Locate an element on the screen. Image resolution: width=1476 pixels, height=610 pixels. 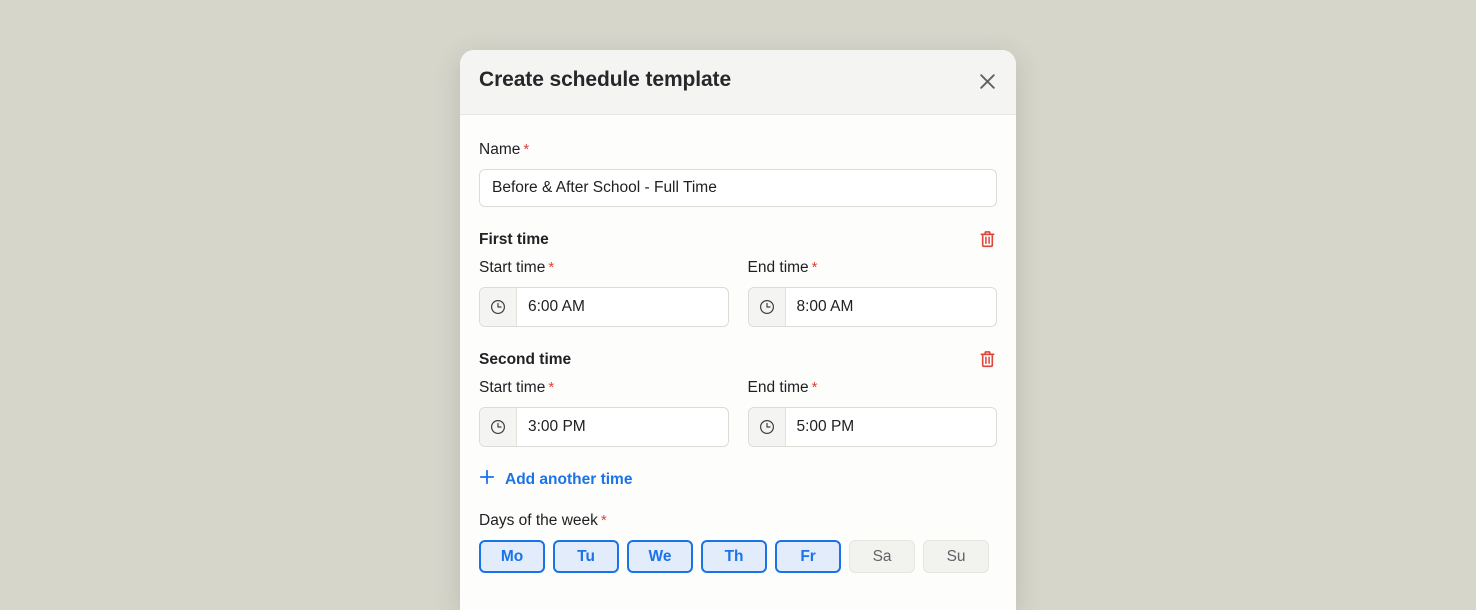
end-time-value: 5:00 PM is located at coordinates (825, 426).